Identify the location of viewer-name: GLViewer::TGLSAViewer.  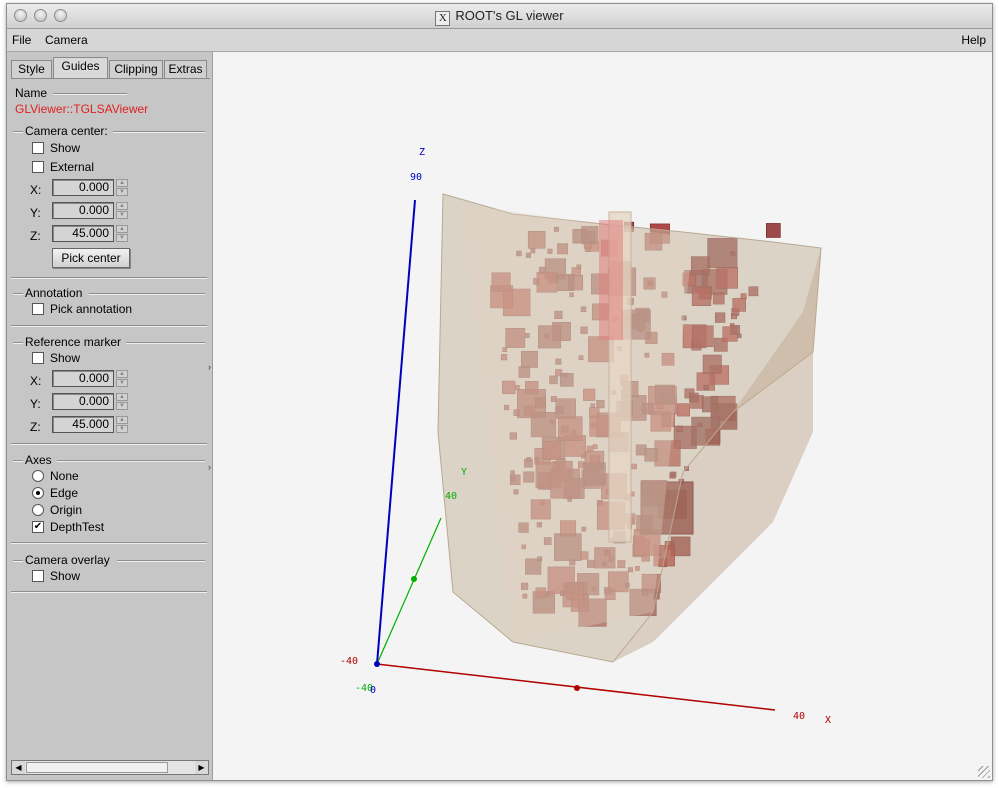
(82, 109).